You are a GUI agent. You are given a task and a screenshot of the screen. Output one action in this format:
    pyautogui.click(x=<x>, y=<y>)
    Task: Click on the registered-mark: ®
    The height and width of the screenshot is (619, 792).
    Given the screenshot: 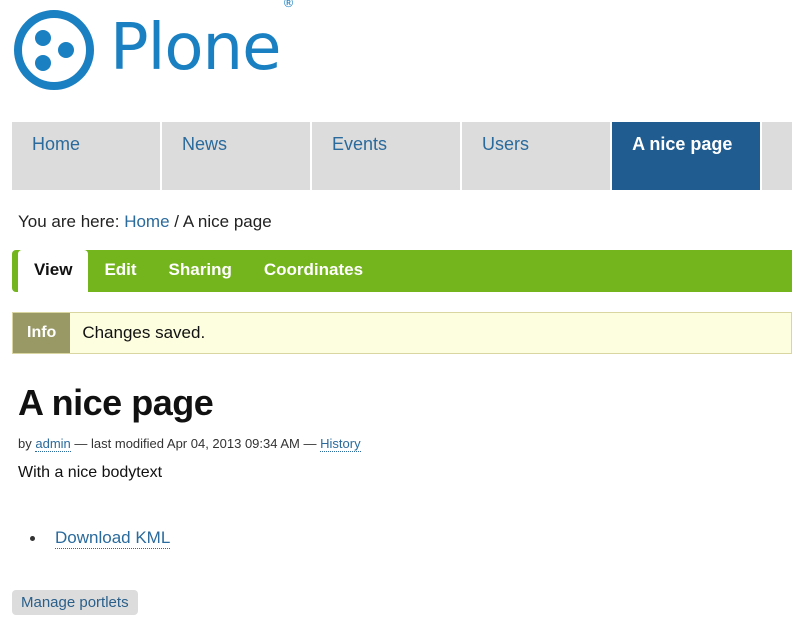 What is the action you would take?
    pyautogui.click(x=288, y=5)
    